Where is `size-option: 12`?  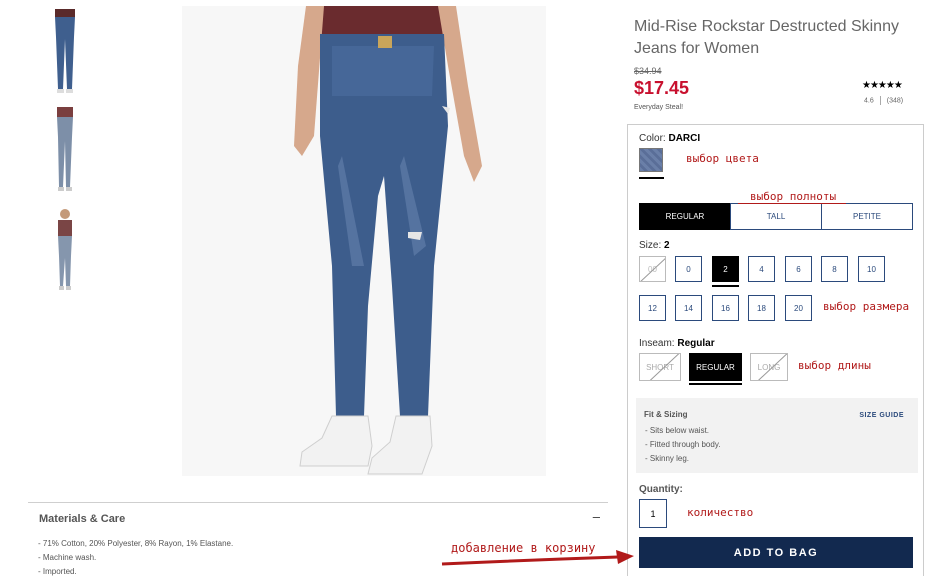 size-option: 12 is located at coordinates (652, 308).